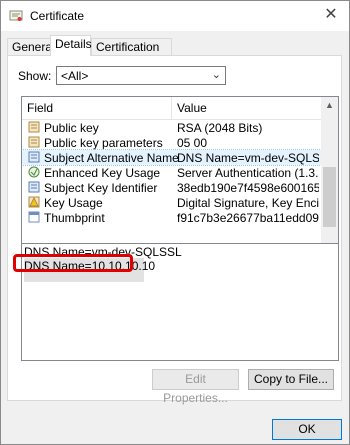 Image resolution: width=350 pixels, height=445 pixels. I want to click on list-header: Field Value, so click(171, 108).